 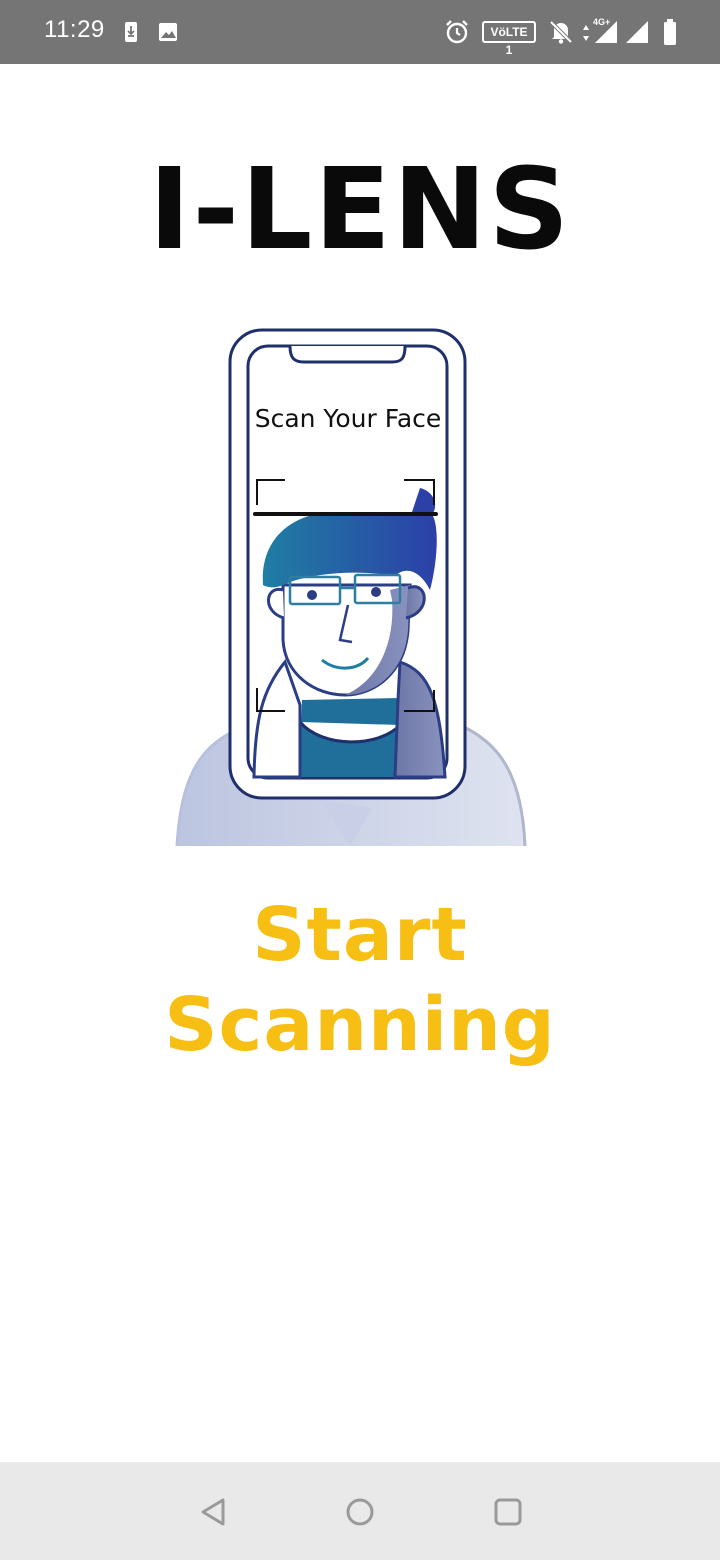 What do you see at coordinates (360, 210) in the screenshot?
I see `app-title: I-LENS` at bounding box center [360, 210].